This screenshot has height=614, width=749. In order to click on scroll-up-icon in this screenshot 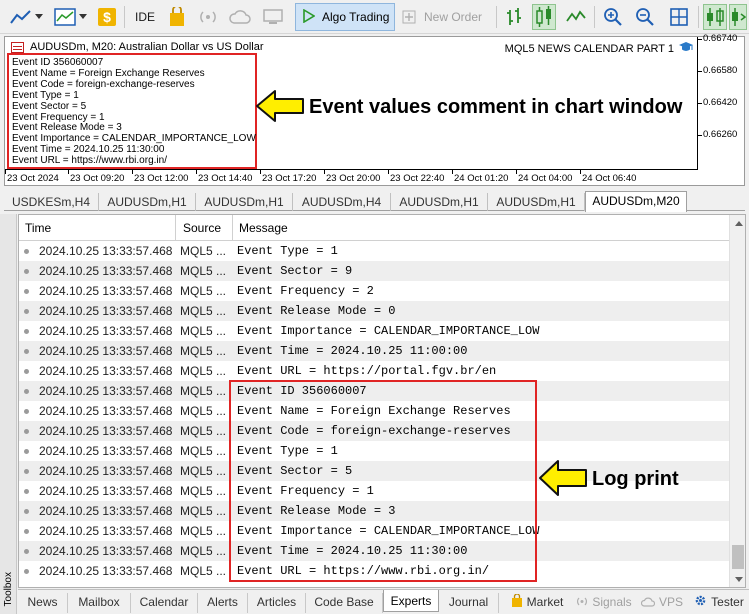, I will do `click(739, 223)`.